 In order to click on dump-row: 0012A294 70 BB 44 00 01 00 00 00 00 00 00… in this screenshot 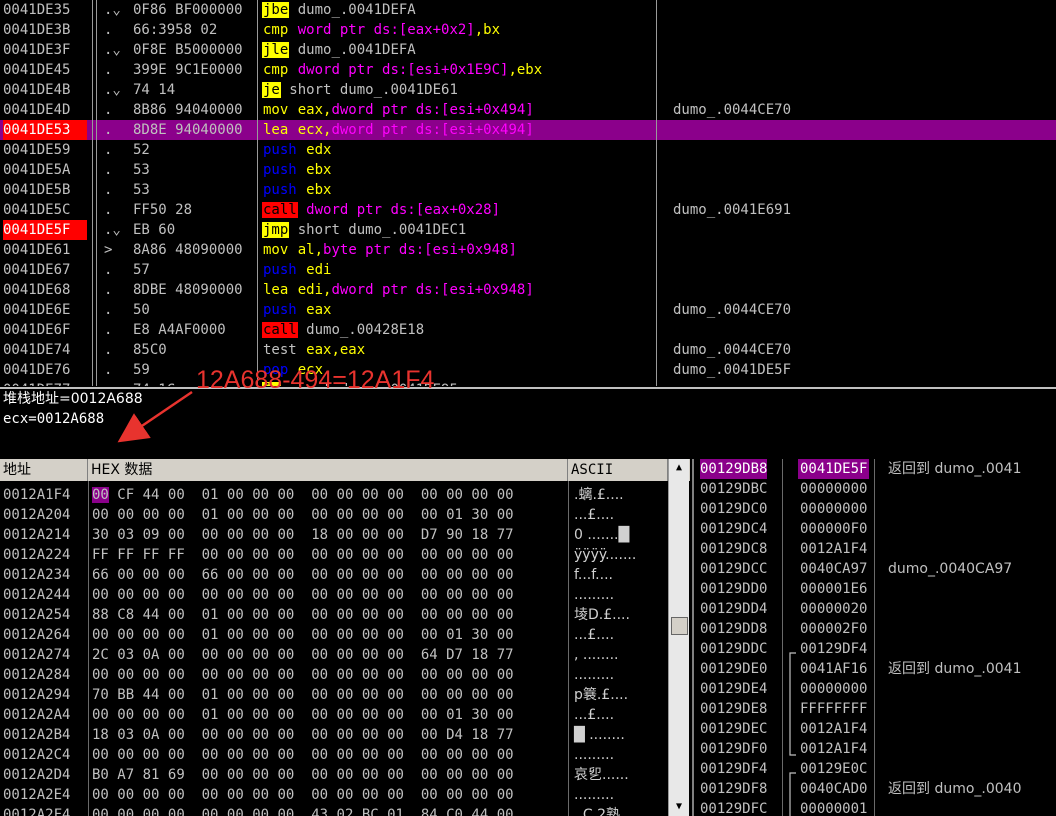, I will do `click(334, 695)`.